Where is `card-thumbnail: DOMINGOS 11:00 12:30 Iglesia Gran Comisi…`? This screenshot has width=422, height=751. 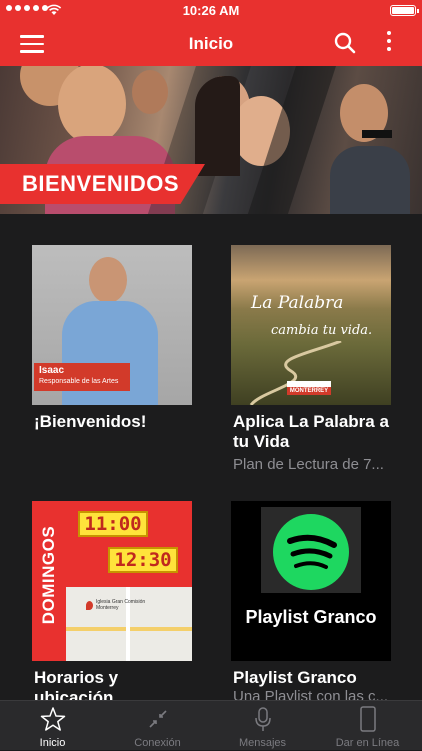
card-thumbnail: DOMINGOS 11:00 12:30 Iglesia Gran Comisi… is located at coordinates (112, 581).